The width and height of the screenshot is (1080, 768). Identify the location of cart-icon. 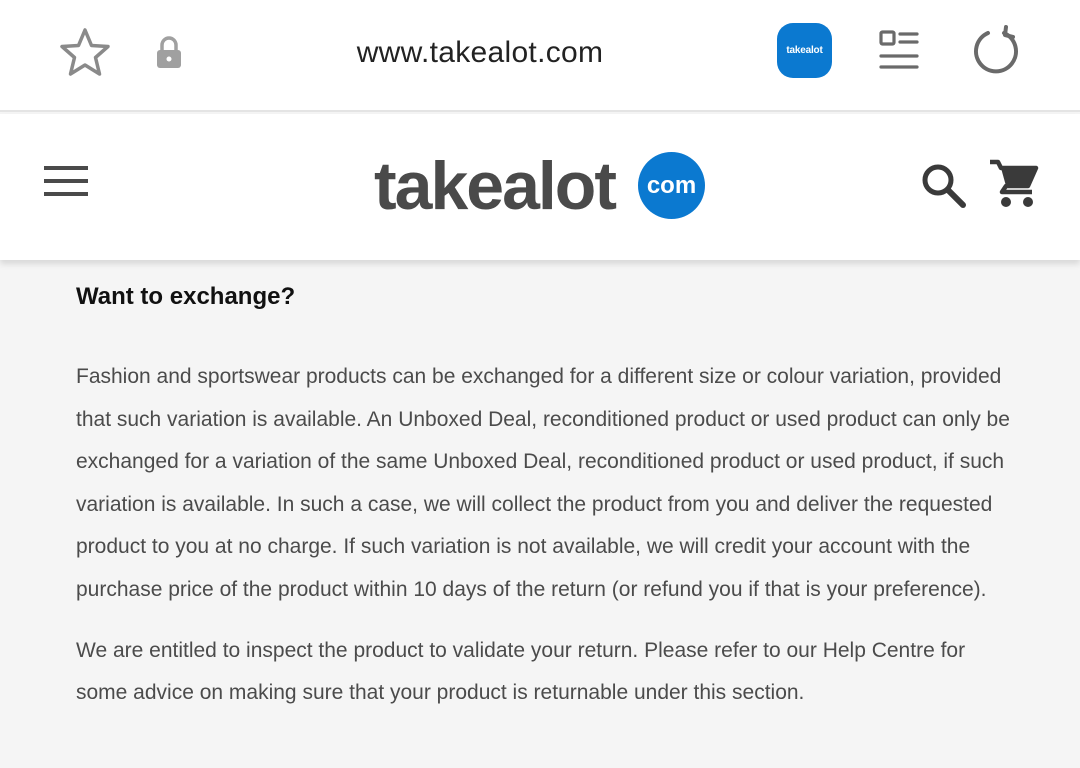
(1014, 184).